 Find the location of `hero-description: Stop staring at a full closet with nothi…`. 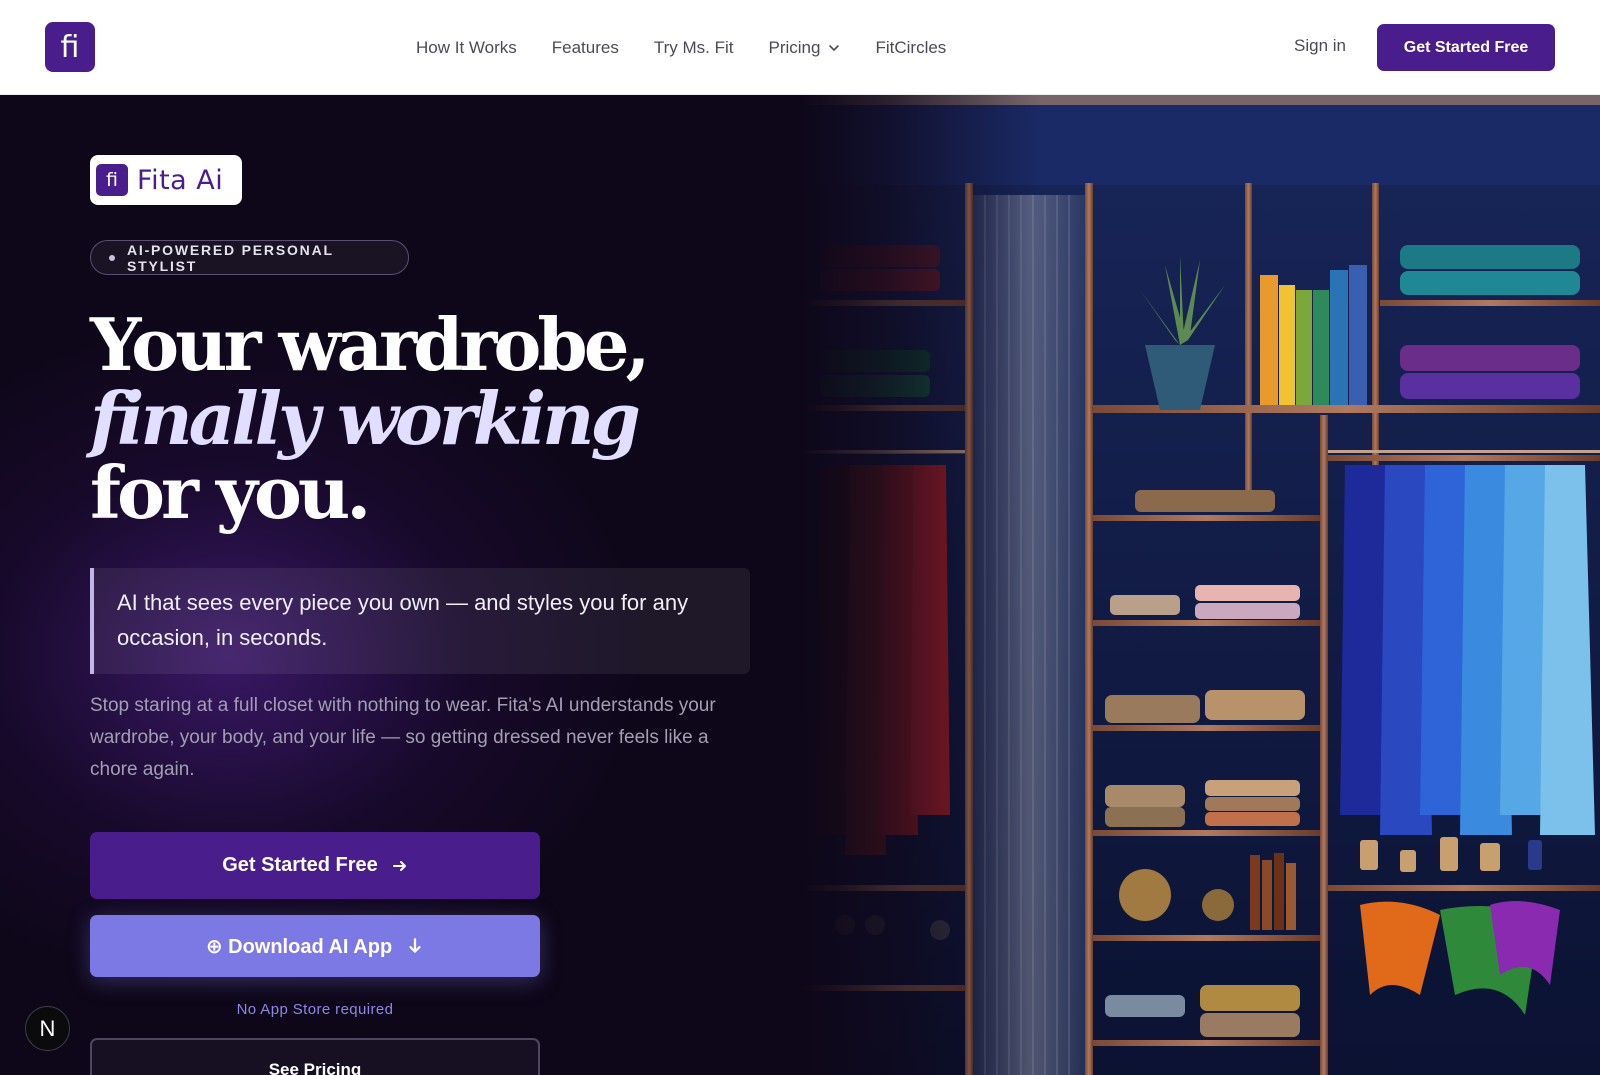

hero-description: Stop staring at a full closet with nothi… is located at coordinates (403, 737).